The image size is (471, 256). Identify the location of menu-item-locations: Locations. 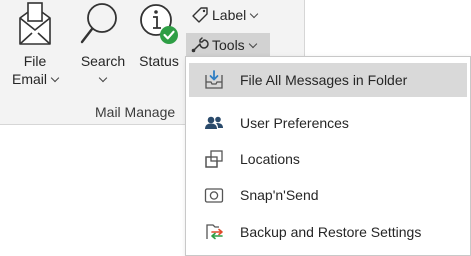
(328, 159).